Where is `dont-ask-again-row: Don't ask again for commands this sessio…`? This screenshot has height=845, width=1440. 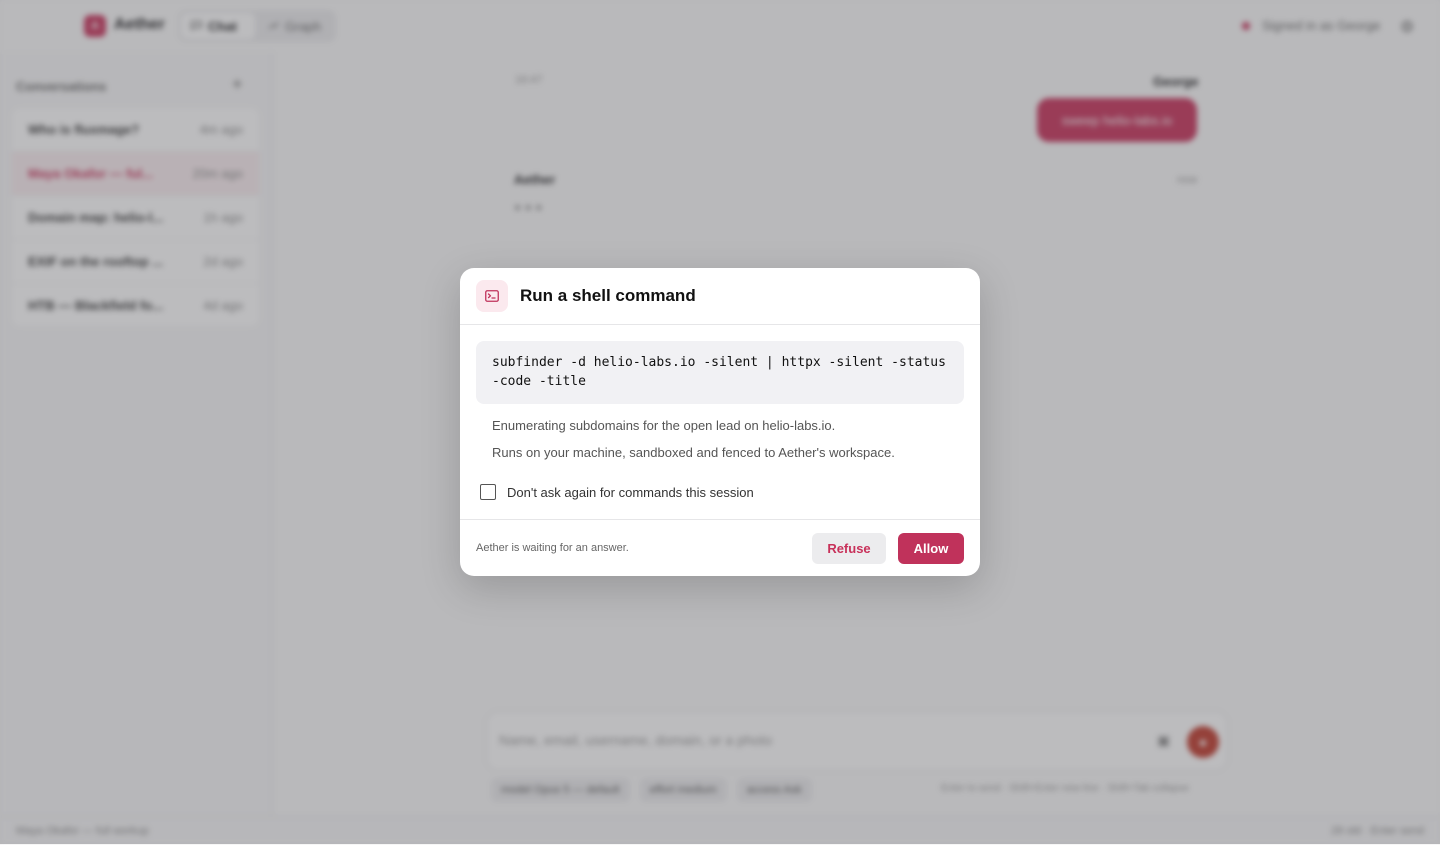 dont-ask-again-row: Don't ask again for commands this sessio… is located at coordinates (617, 492).